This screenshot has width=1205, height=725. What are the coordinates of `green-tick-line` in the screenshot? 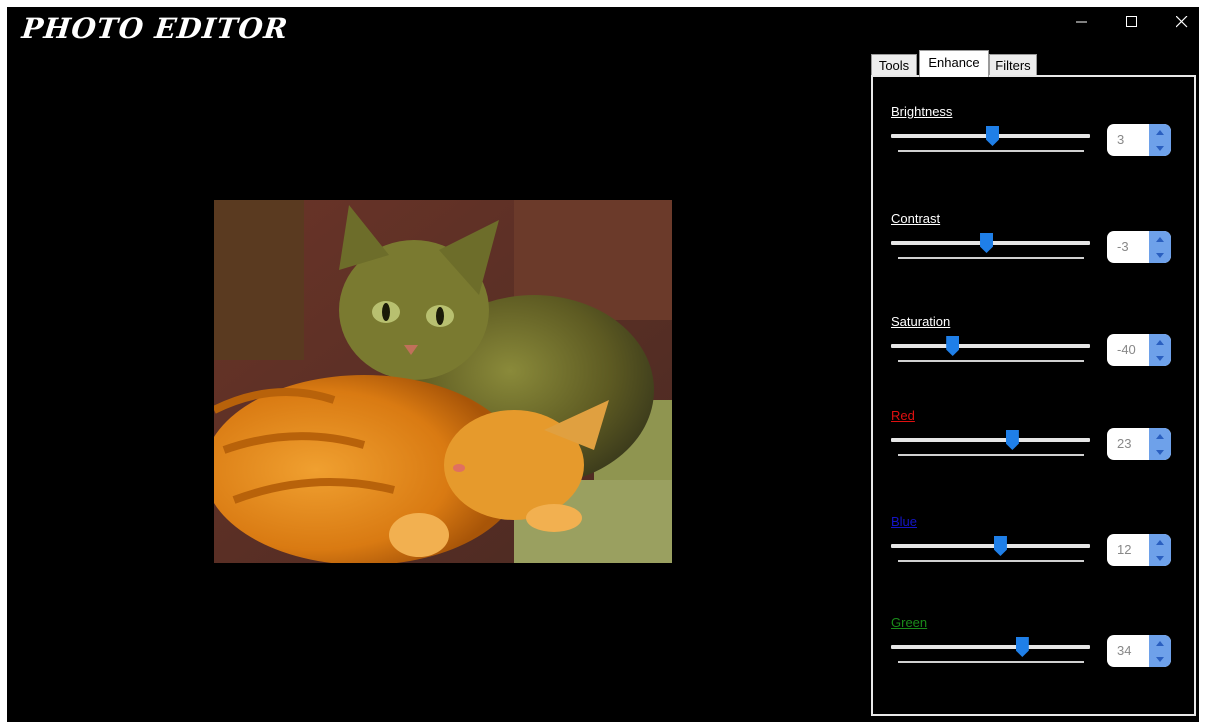 It's located at (991, 662).